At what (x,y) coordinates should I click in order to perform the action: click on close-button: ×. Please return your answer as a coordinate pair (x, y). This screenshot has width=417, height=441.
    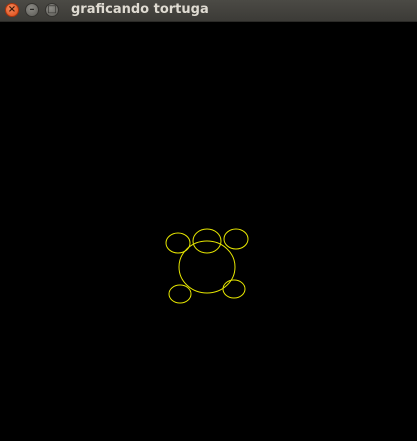
    Looking at the image, I should click on (12, 10).